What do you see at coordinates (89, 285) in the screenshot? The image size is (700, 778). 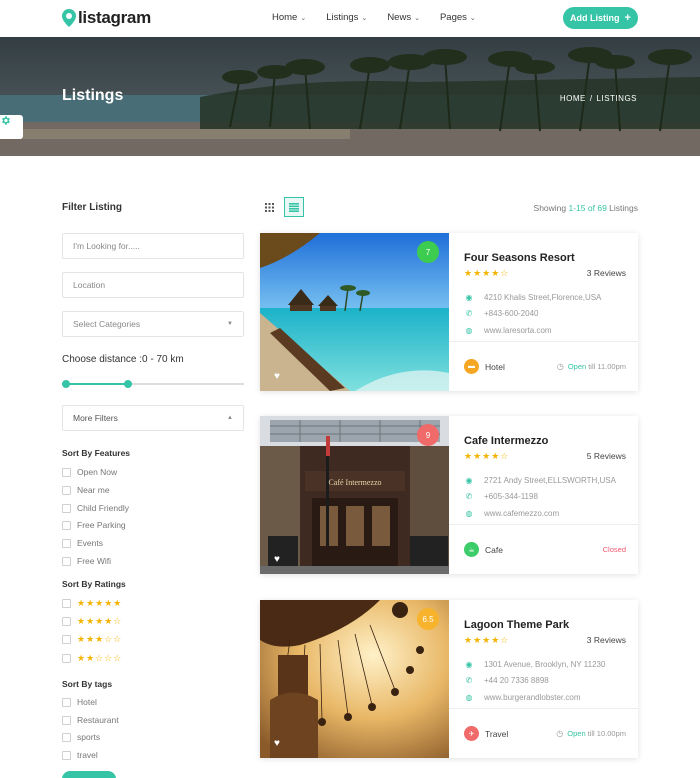 I see `location-input-placeholder: Location` at bounding box center [89, 285].